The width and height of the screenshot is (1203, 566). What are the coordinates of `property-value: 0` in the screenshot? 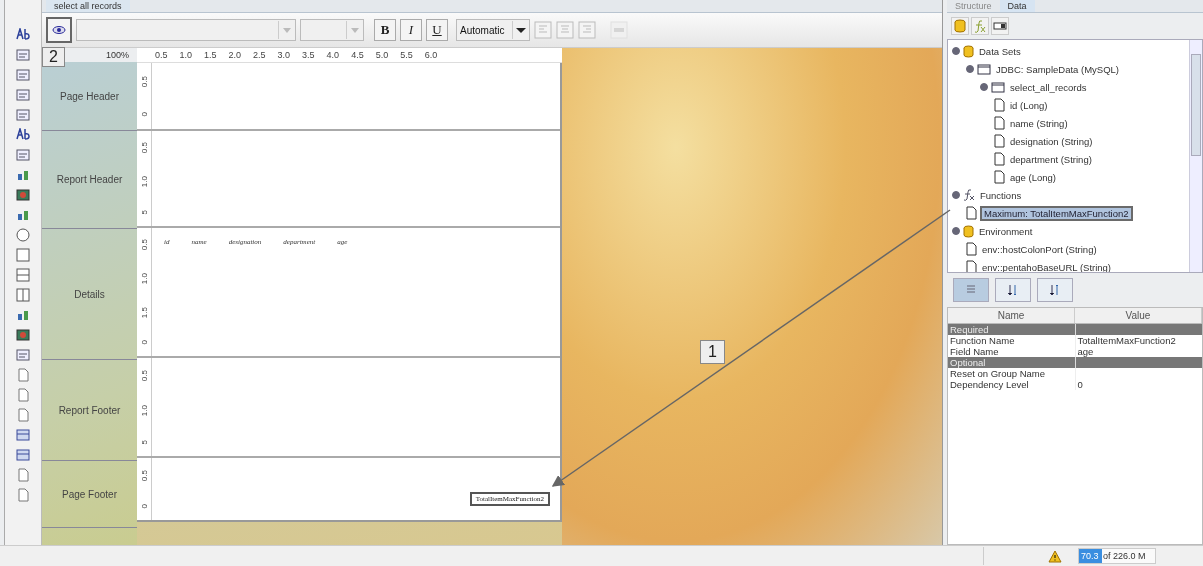 It's located at (1138, 384).